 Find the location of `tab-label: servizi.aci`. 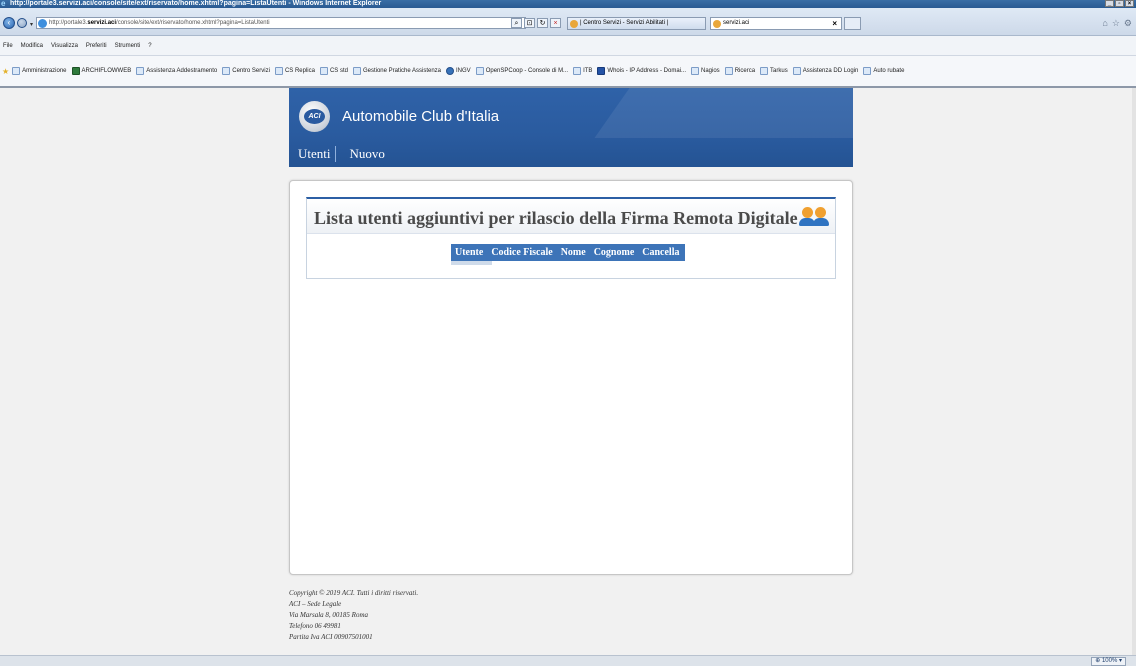

tab-label: servizi.aci is located at coordinates (736, 23).